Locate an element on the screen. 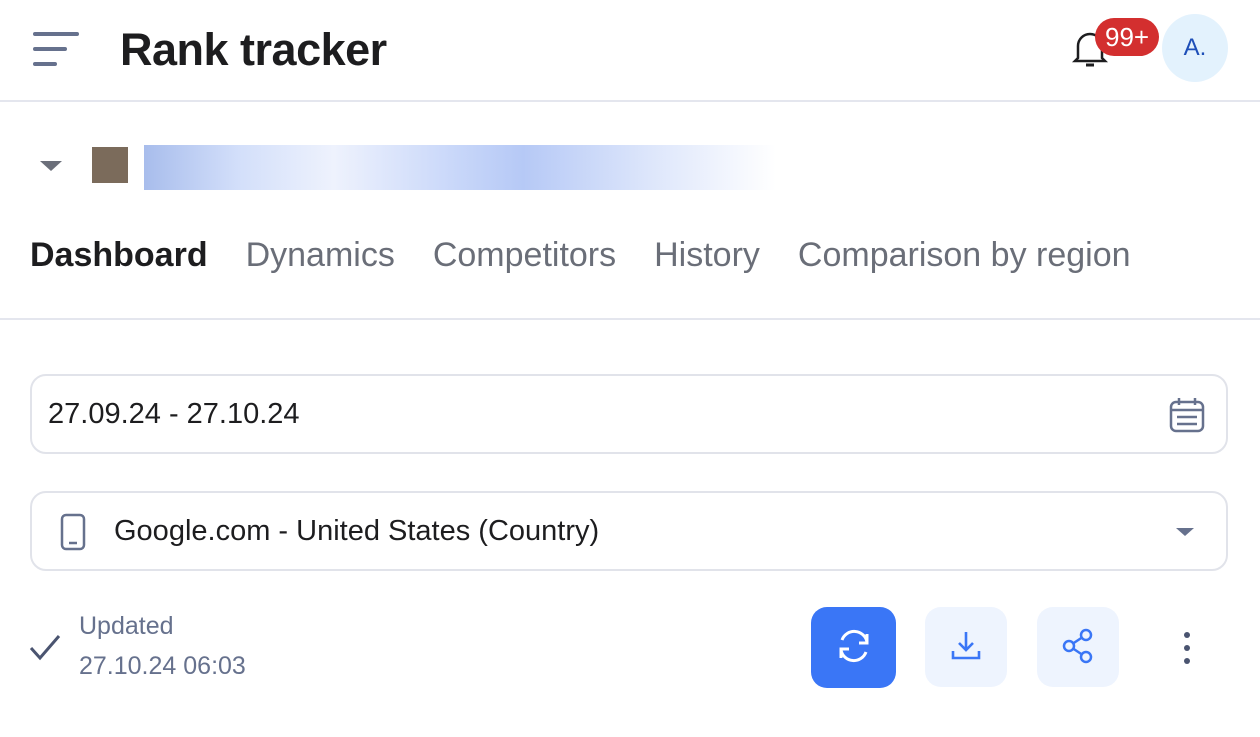 Image resolution: width=1260 pixels, height=737 pixels. refresh-icon is located at coordinates (853, 646).